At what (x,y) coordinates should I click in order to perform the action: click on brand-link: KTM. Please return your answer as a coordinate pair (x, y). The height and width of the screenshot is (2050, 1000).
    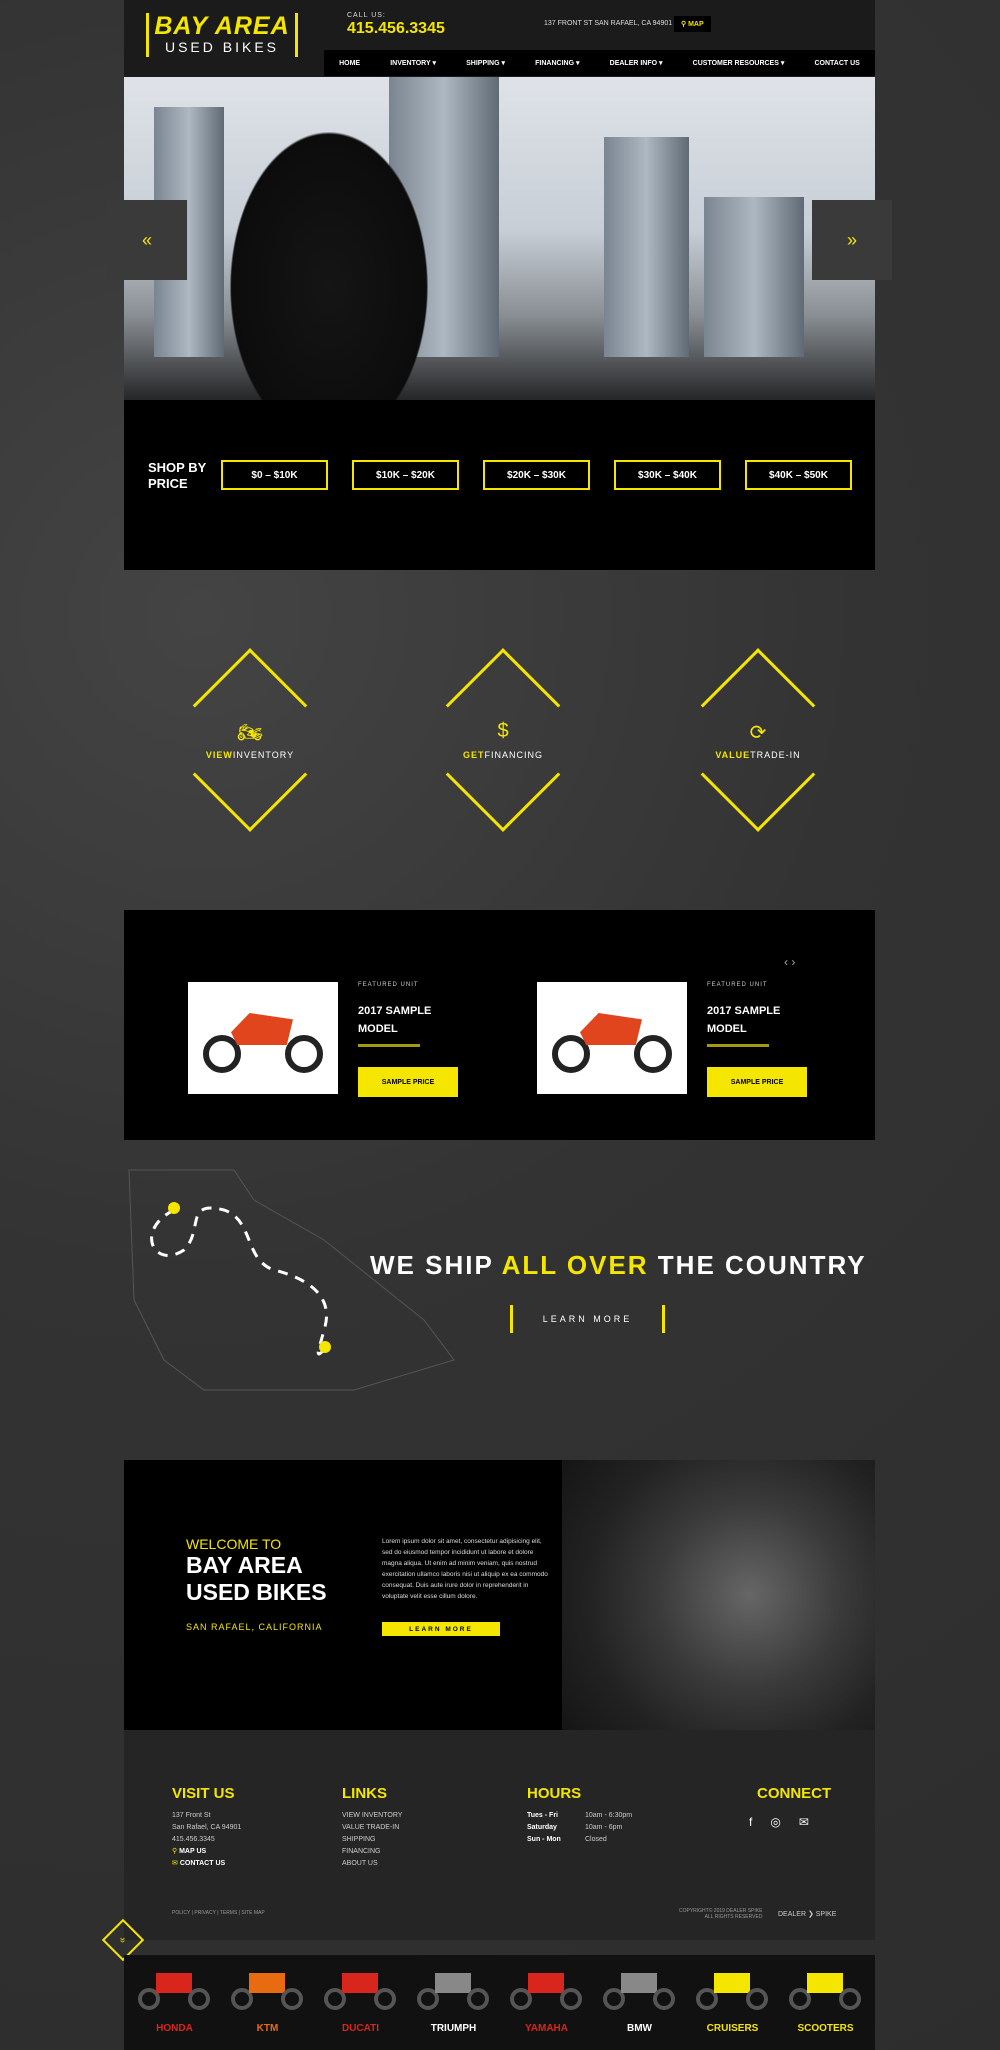
    Looking at the image, I should click on (267, 2002).